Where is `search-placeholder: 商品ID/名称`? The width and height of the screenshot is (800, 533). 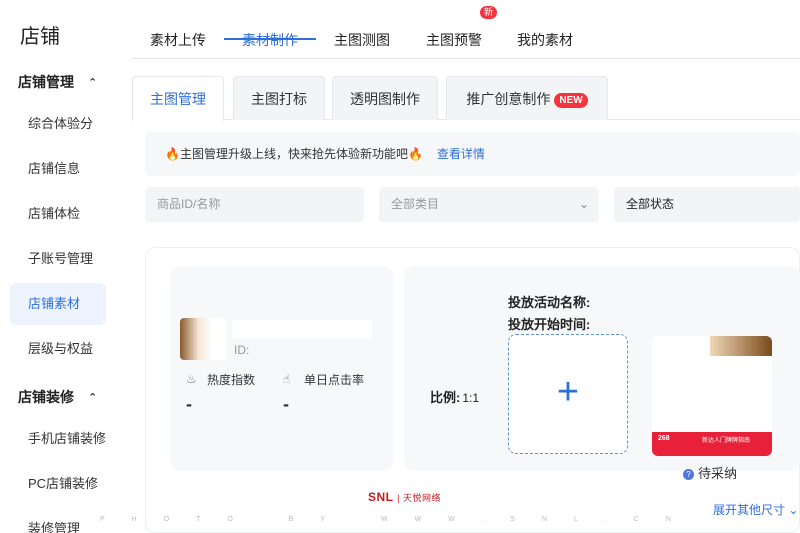
search-placeholder: 商品ID/名称 is located at coordinates (189, 204).